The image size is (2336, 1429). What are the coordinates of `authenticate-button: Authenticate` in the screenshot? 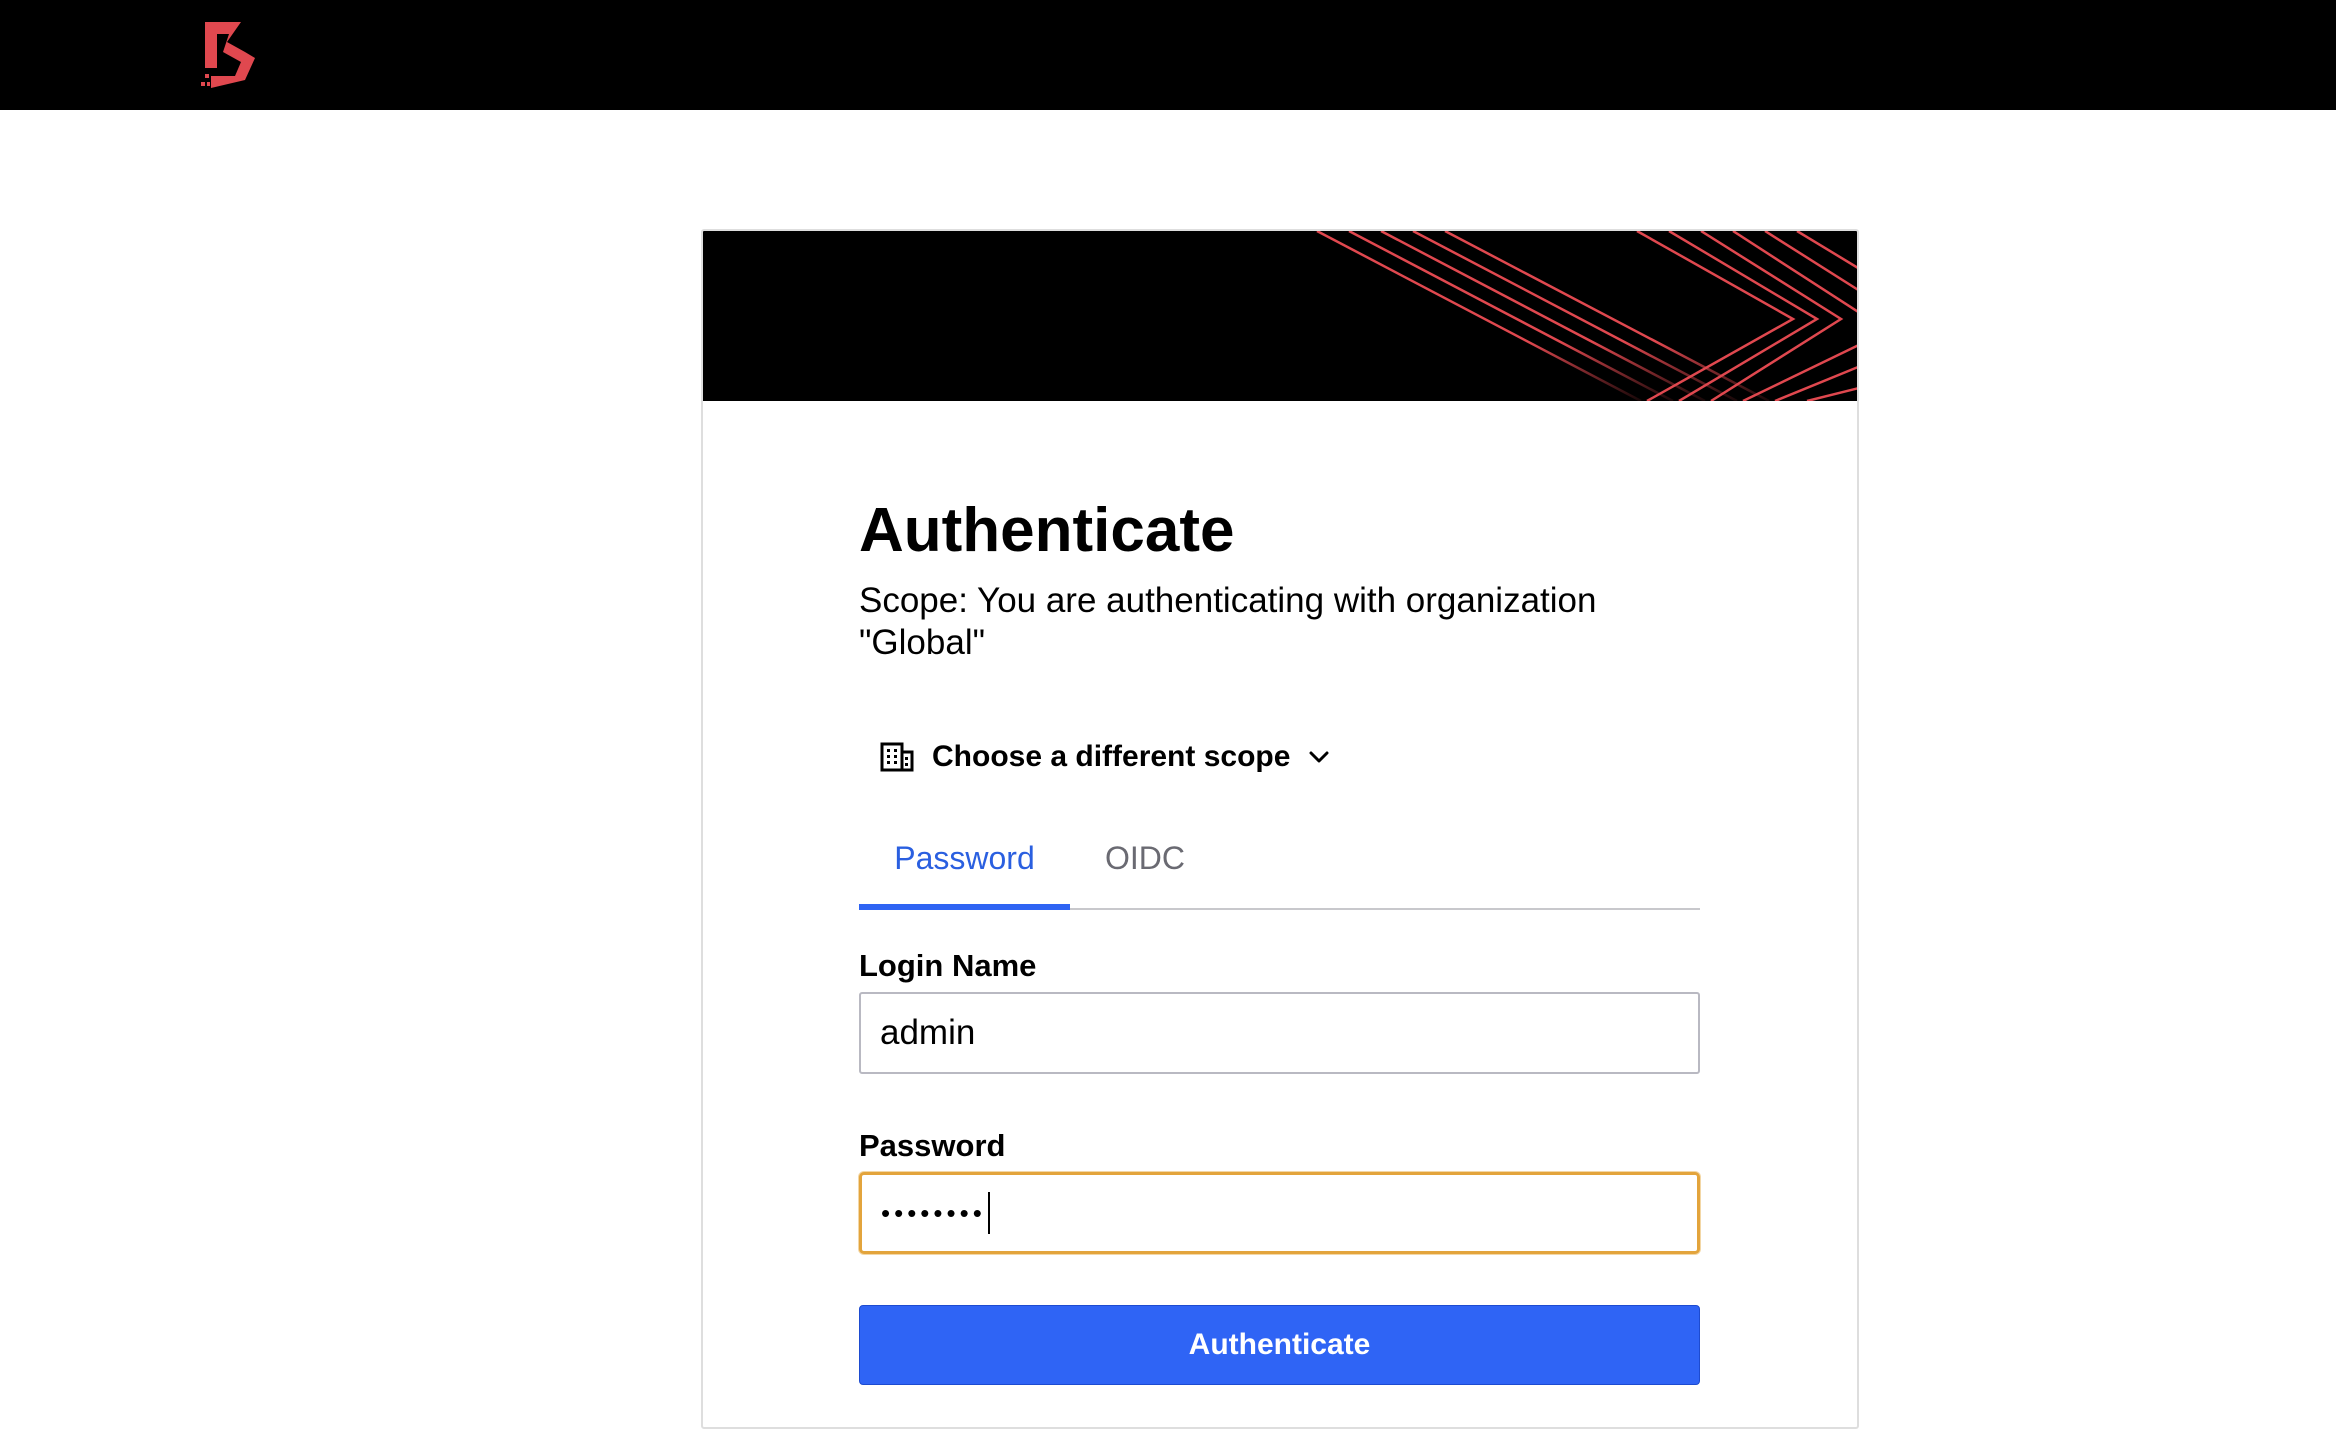 It's located at (1279, 1345).